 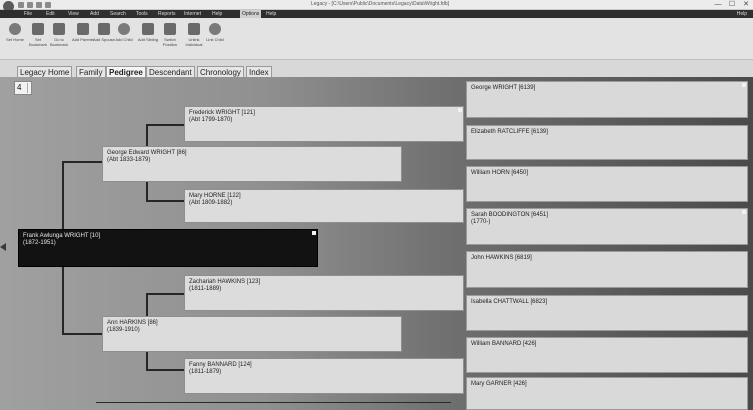 I want to click on menu-reports: Reports, so click(x=167, y=14).